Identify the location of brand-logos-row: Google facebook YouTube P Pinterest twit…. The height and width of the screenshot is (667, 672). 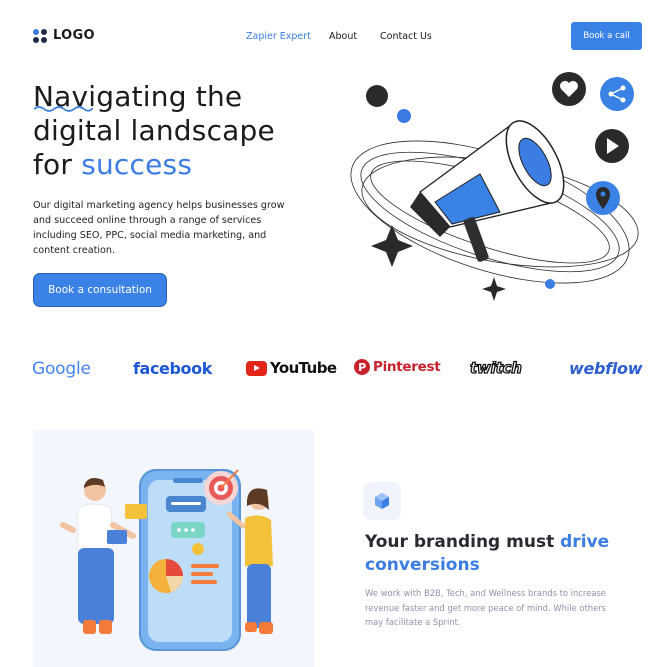
(336, 370).